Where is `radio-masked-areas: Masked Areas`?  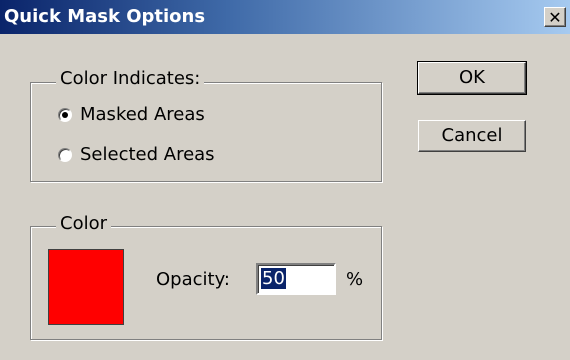 radio-masked-areas: Masked Areas is located at coordinates (131, 114).